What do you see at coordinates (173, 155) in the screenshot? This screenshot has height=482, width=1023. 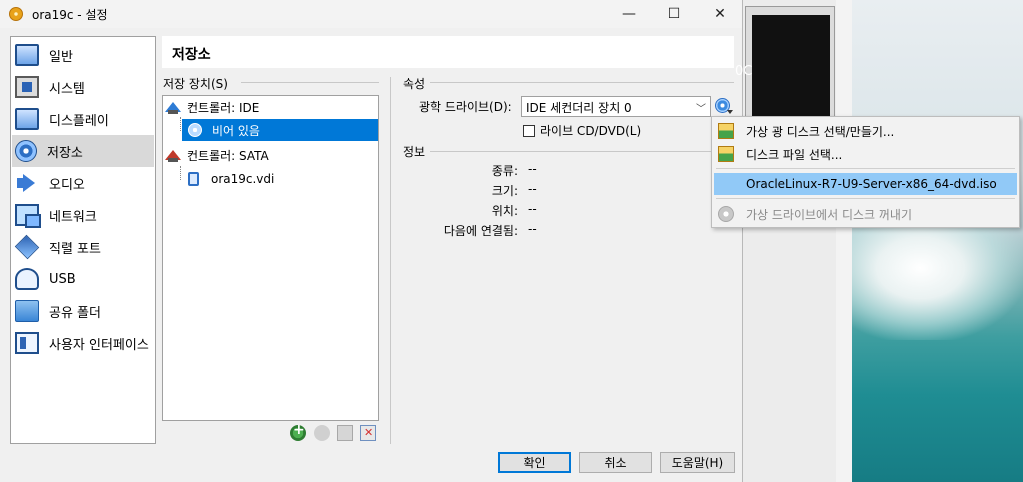 I see `sata-controller-icon` at bounding box center [173, 155].